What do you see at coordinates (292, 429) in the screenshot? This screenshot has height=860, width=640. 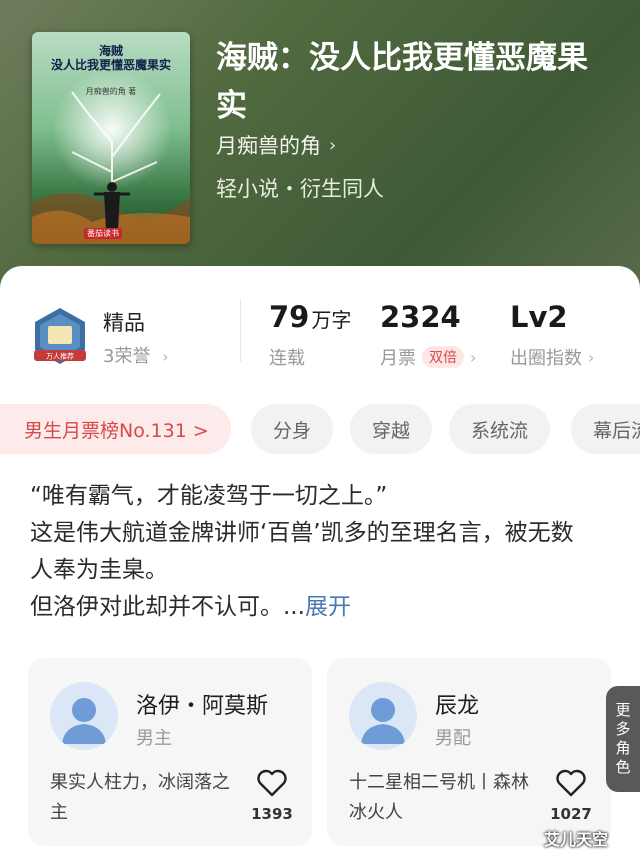 I see `tag-item: 分身` at bounding box center [292, 429].